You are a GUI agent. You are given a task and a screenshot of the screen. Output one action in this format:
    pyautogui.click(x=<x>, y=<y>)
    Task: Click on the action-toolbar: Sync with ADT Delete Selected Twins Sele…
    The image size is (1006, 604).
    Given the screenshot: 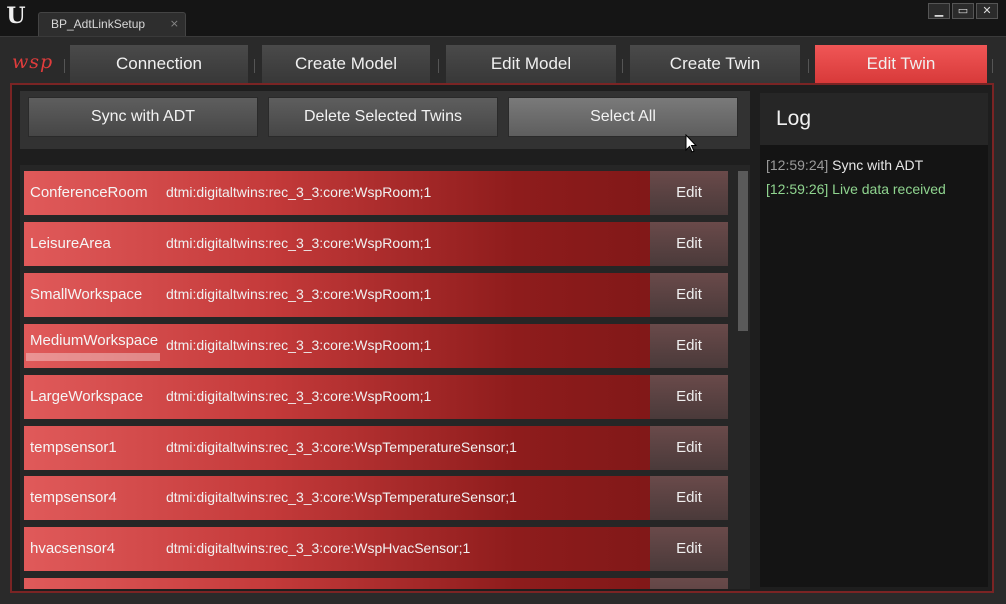 What is the action you would take?
    pyautogui.click(x=385, y=120)
    